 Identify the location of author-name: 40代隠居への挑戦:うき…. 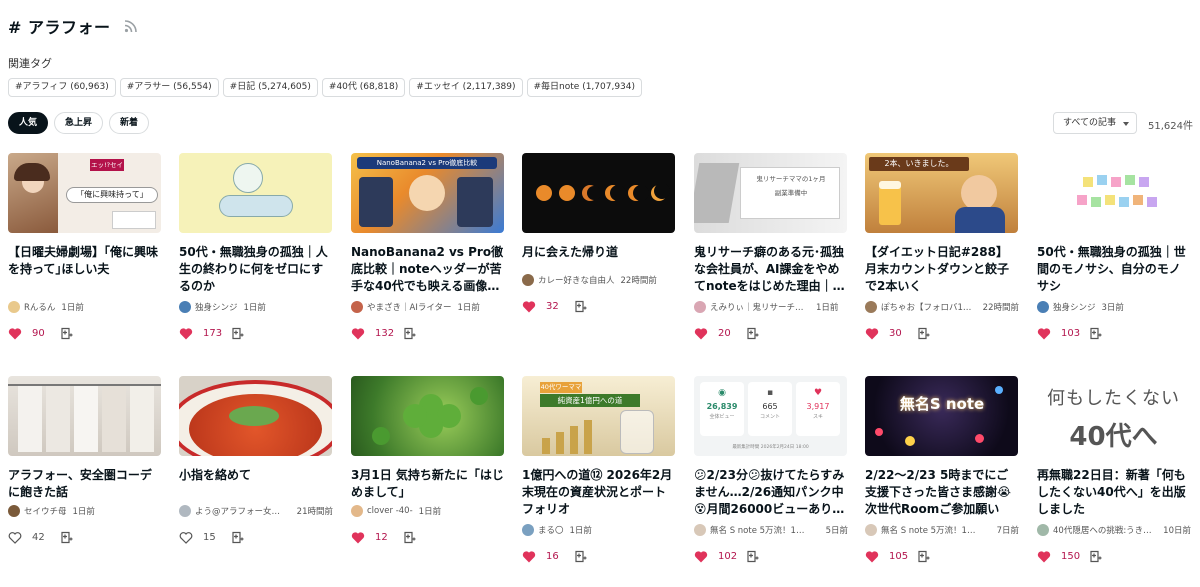
(1102, 530).